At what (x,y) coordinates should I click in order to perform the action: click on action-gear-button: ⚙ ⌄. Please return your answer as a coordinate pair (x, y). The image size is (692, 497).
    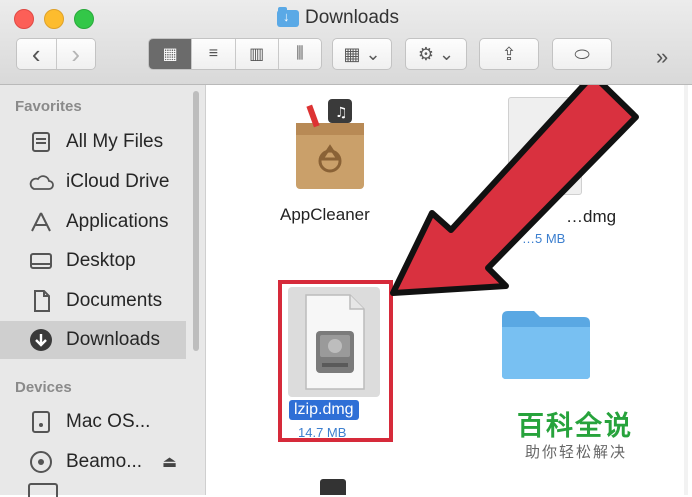
    Looking at the image, I should click on (436, 54).